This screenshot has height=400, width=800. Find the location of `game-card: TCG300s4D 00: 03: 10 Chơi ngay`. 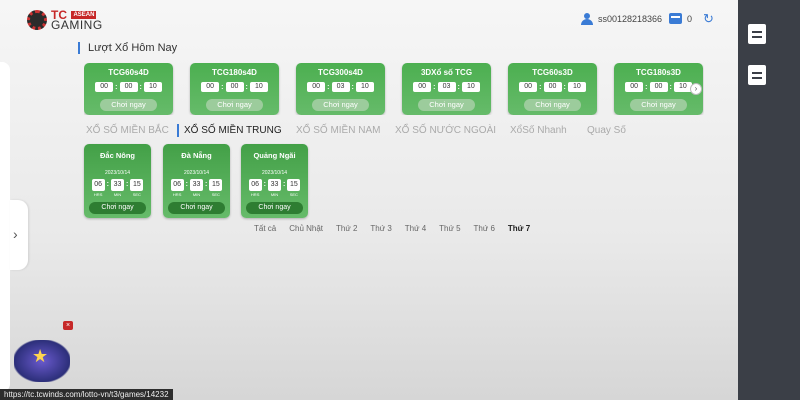

game-card: TCG300s4D 00: 03: 10 Chơi ngay is located at coordinates (340, 89).